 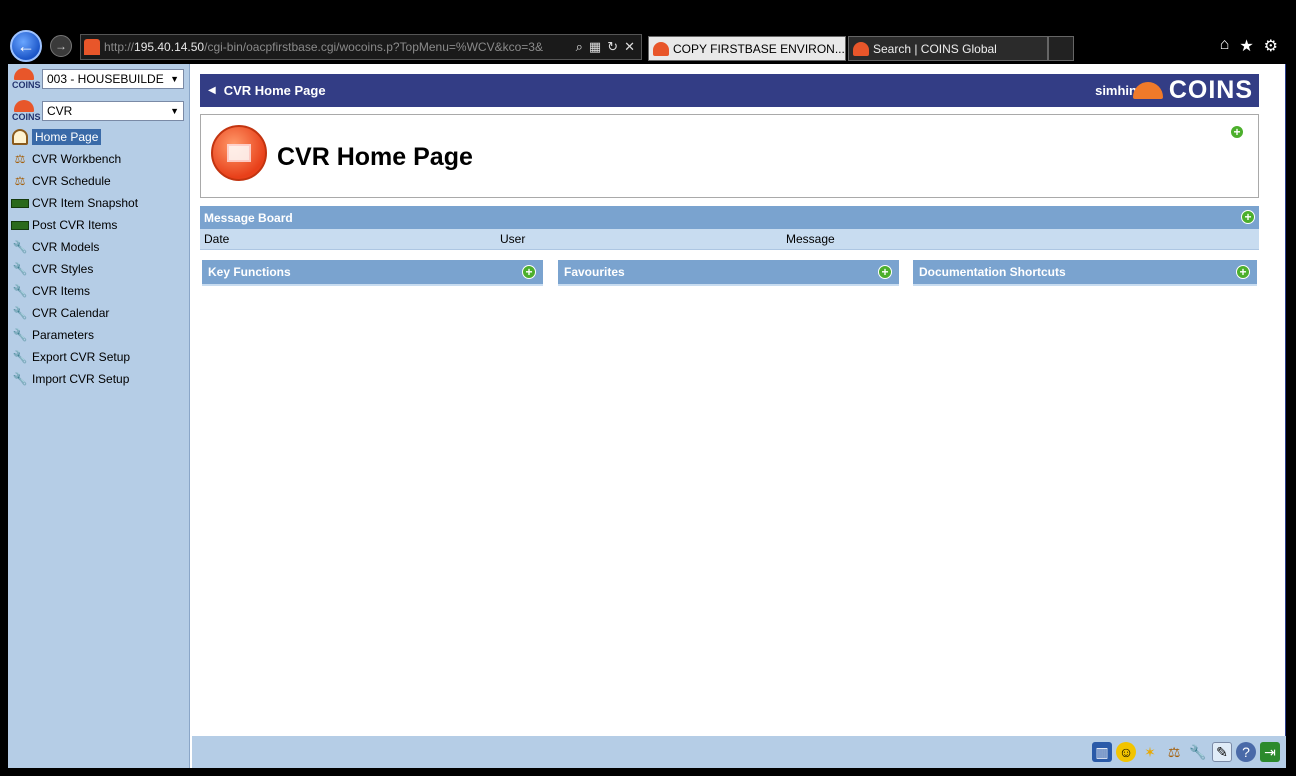 I want to click on panel-title: Favourites, so click(x=594, y=272).